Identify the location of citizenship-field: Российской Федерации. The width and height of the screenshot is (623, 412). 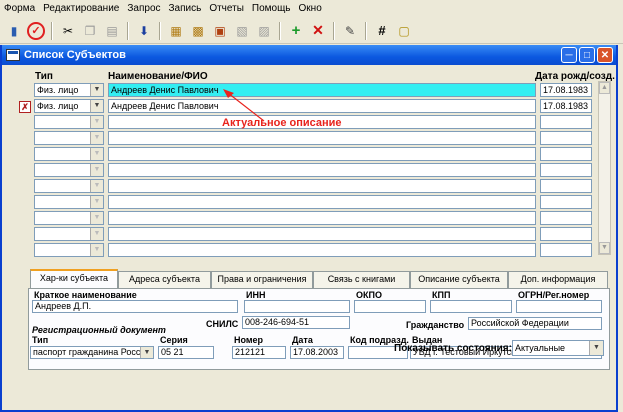
(535, 323).